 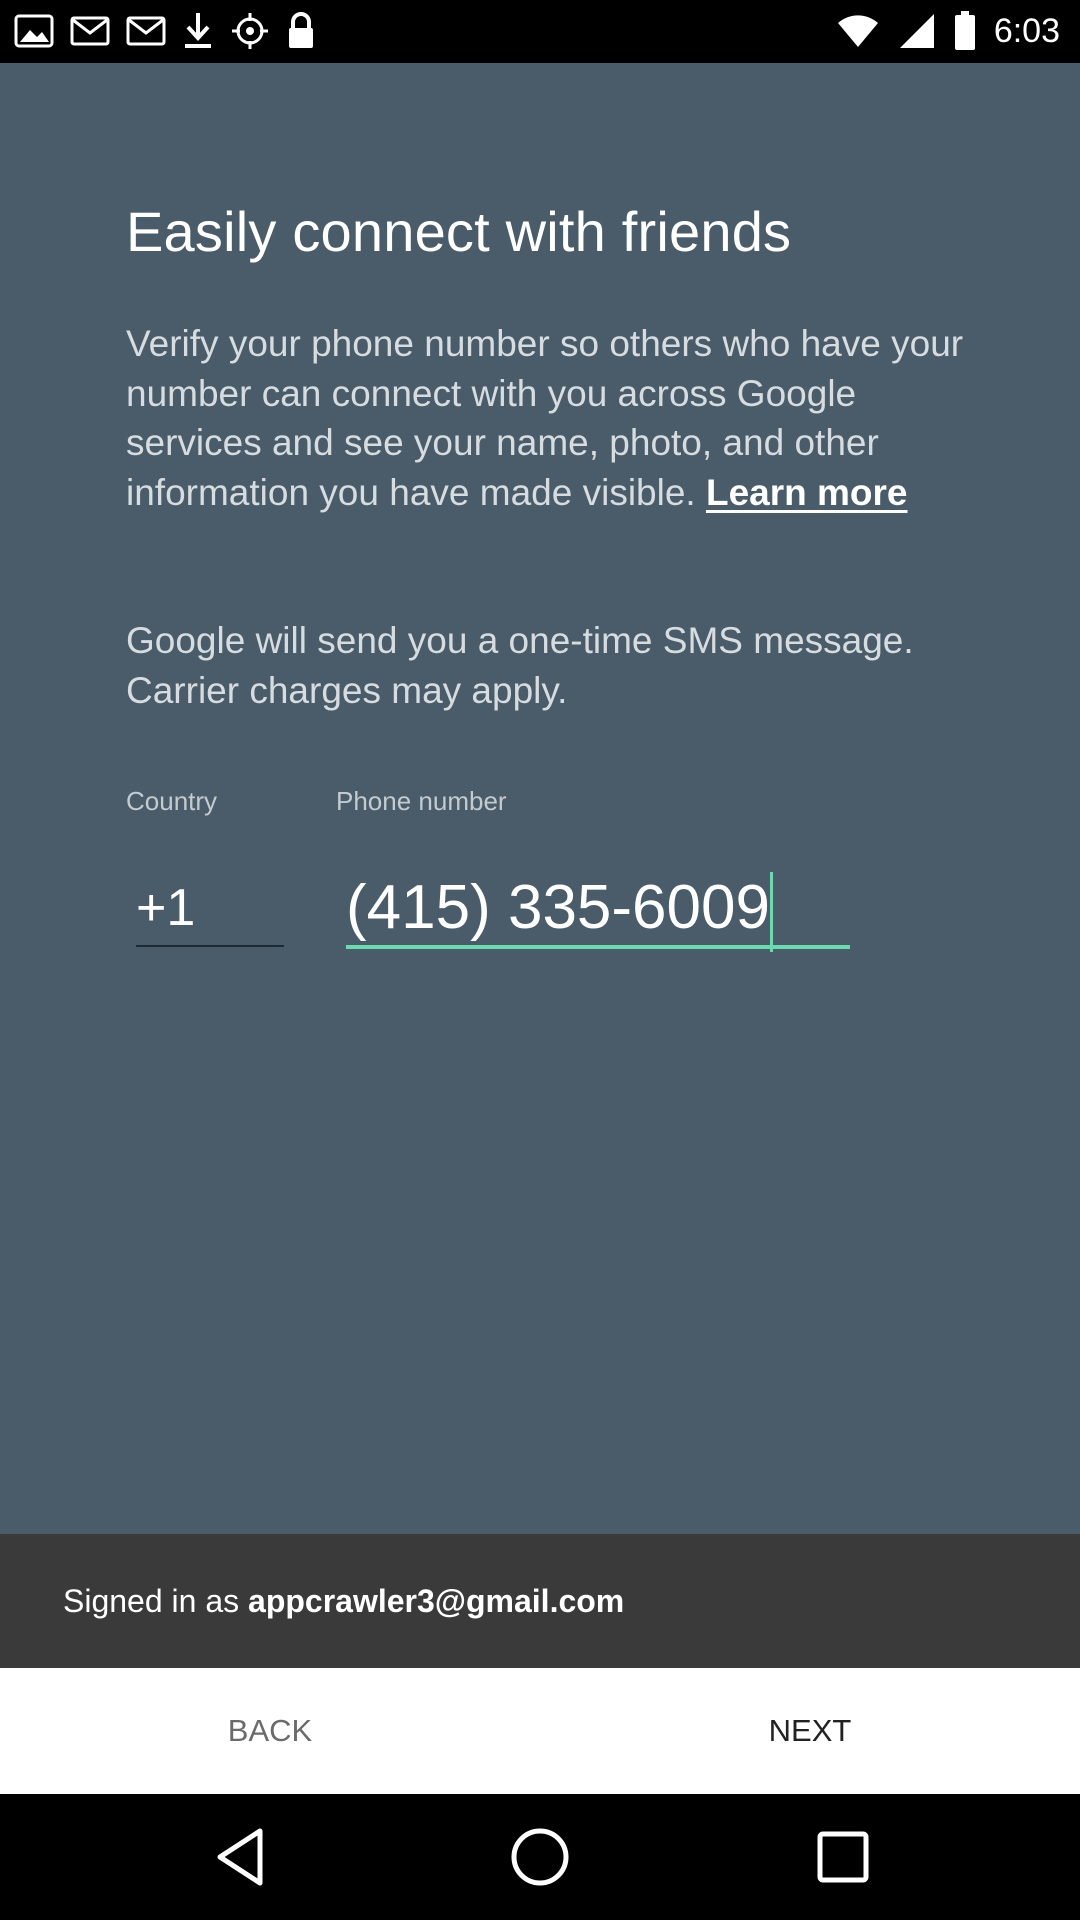 What do you see at coordinates (1026, 30) in the screenshot?
I see `clock: 6:03` at bounding box center [1026, 30].